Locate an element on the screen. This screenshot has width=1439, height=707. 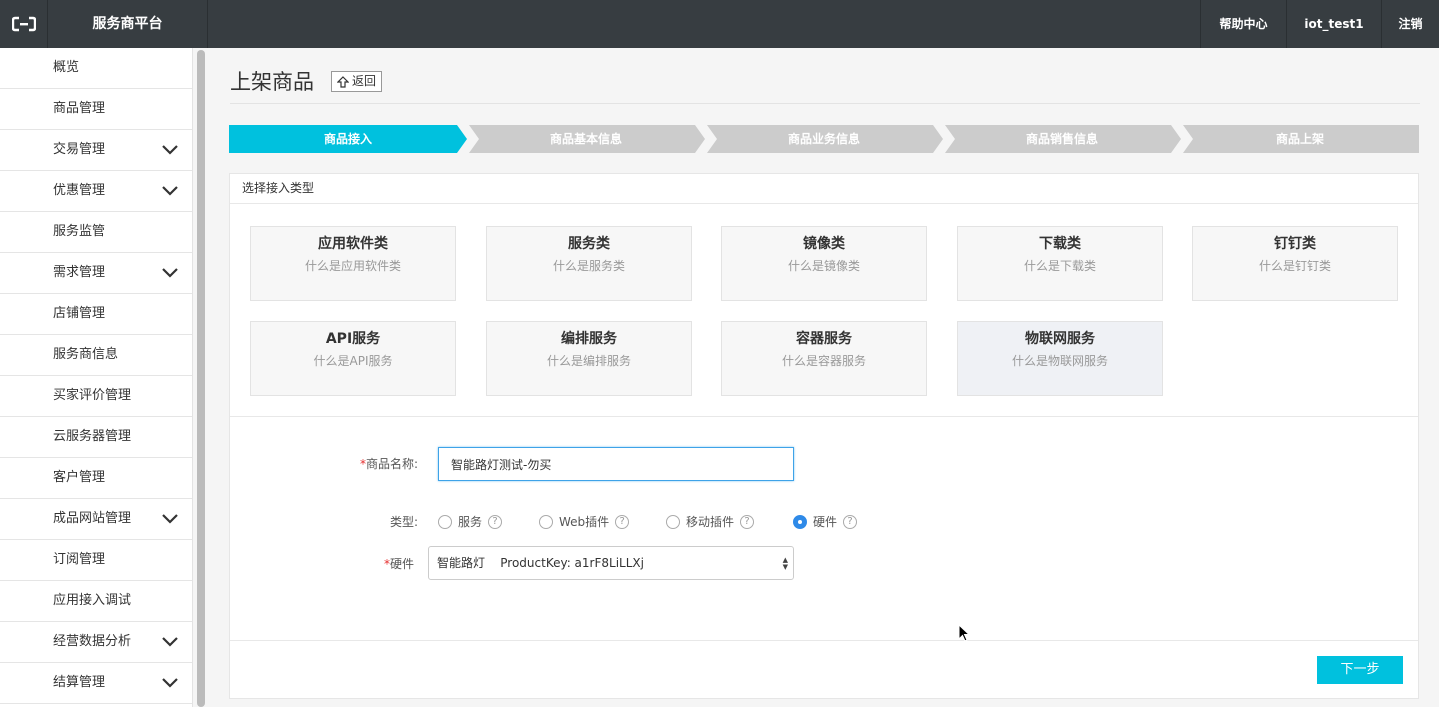
page-title: 上架商品 is located at coordinates (272, 82).